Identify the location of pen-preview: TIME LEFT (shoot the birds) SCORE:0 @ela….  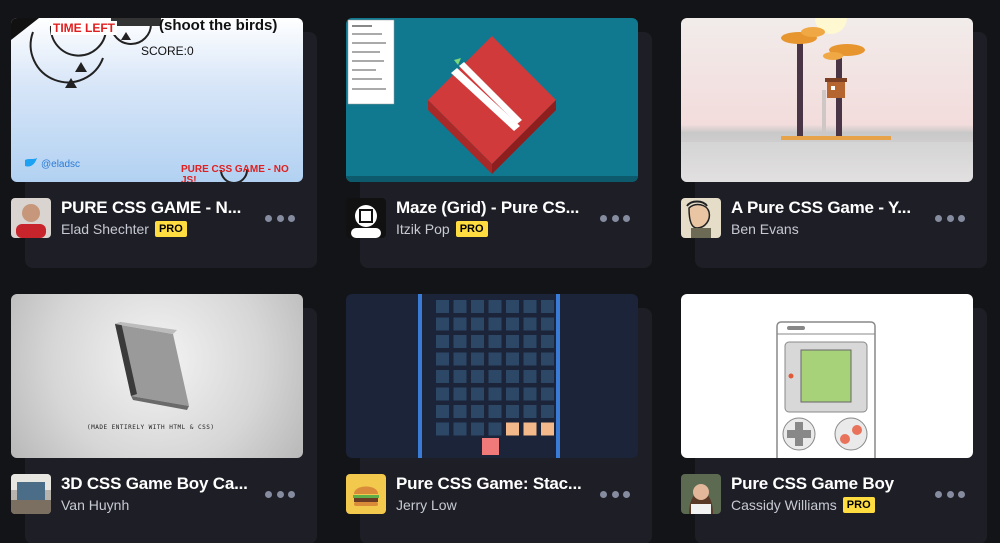
(157, 100).